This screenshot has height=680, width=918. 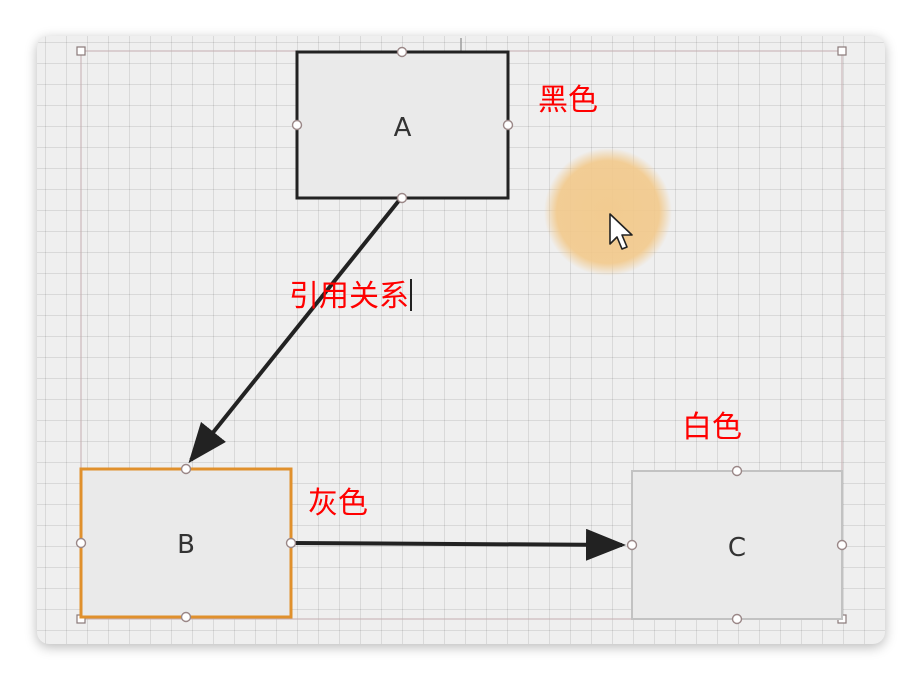 What do you see at coordinates (186, 469) in the screenshot?
I see `port-b-top` at bounding box center [186, 469].